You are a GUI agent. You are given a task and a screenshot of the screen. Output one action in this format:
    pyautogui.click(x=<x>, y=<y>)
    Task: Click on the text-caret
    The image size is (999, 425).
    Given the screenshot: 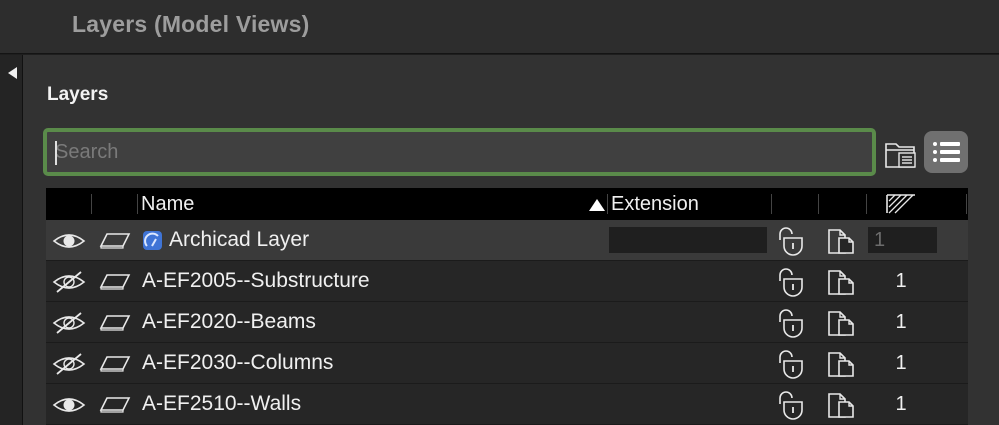 What is the action you would take?
    pyautogui.click(x=56, y=153)
    